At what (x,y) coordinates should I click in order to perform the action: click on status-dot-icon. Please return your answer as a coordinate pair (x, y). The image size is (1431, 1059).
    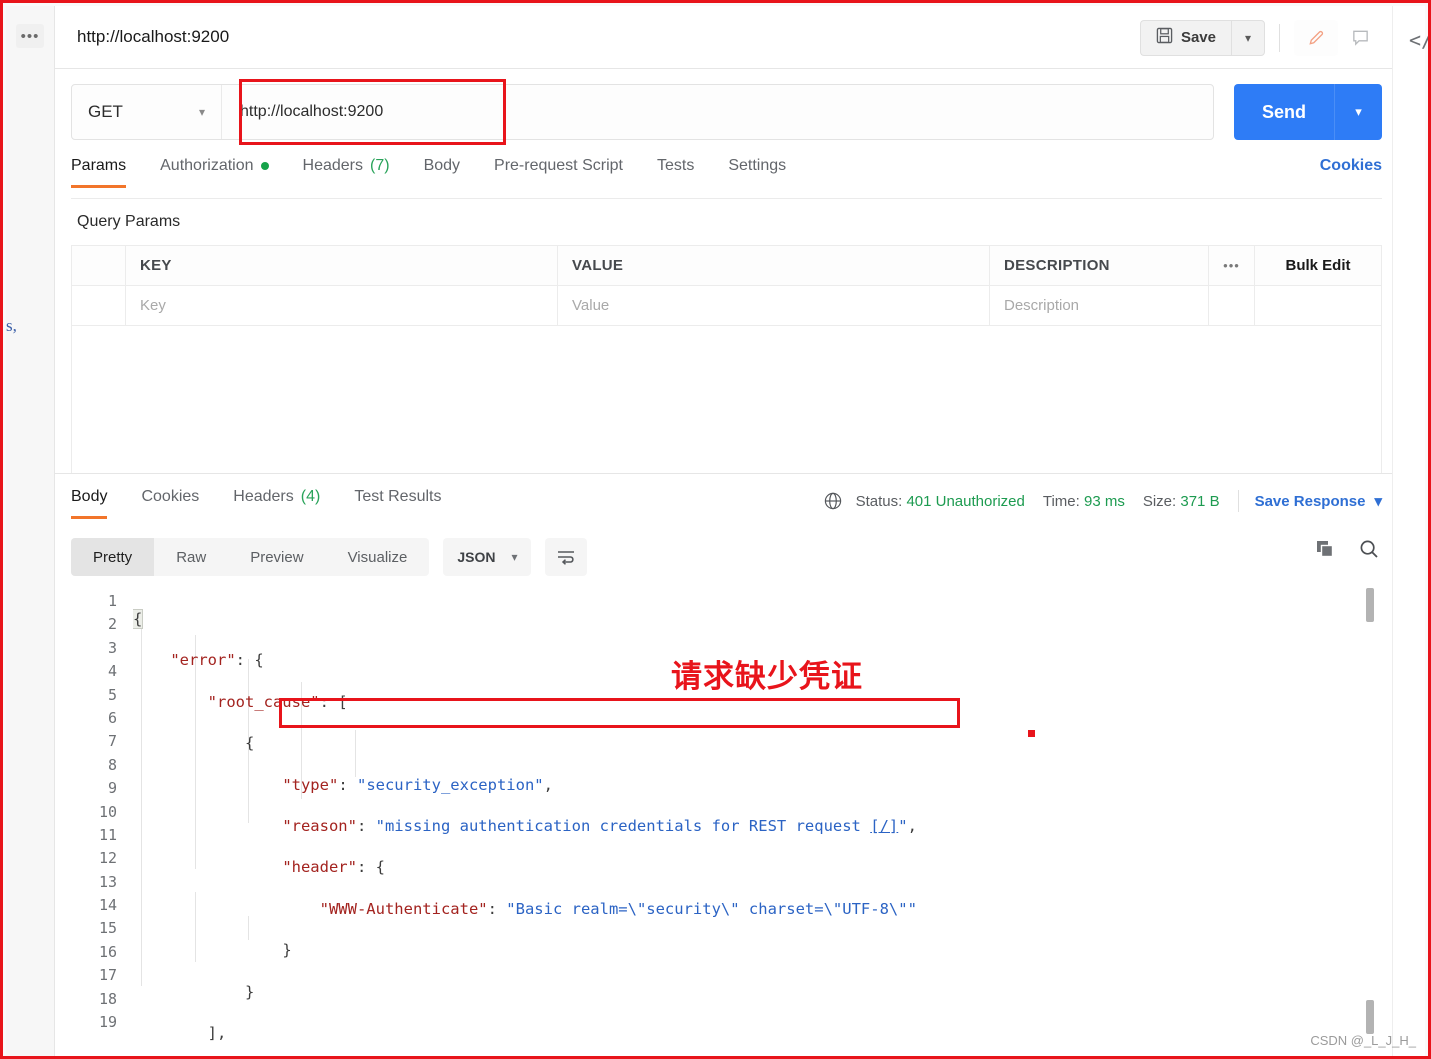
    Looking at the image, I should click on (264, 166).